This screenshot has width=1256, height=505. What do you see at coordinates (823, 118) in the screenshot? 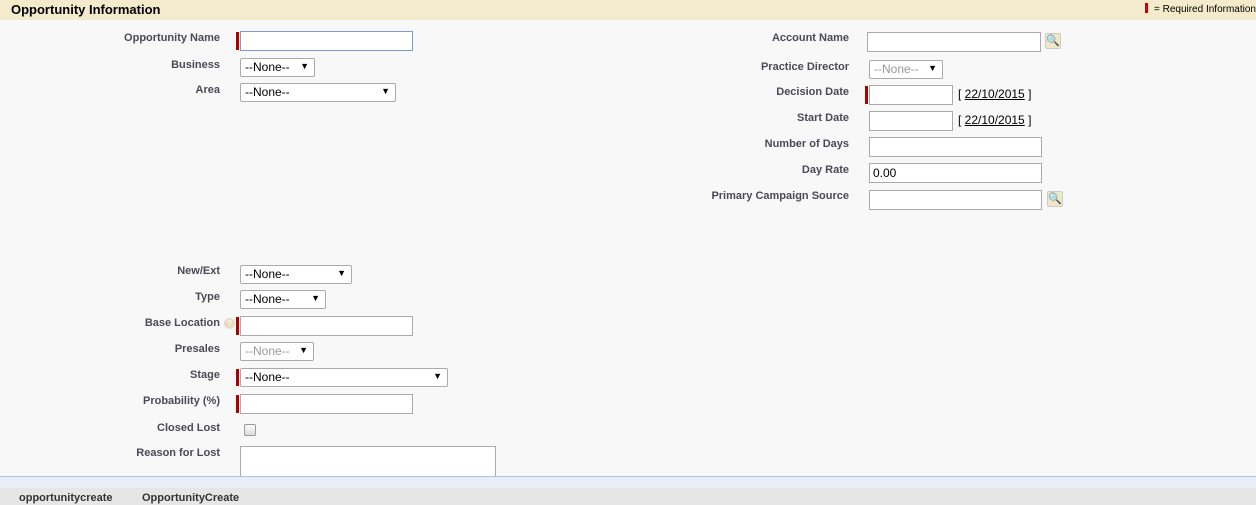
I see `start-date-label: Start Date` at bounding box center [823, 118].